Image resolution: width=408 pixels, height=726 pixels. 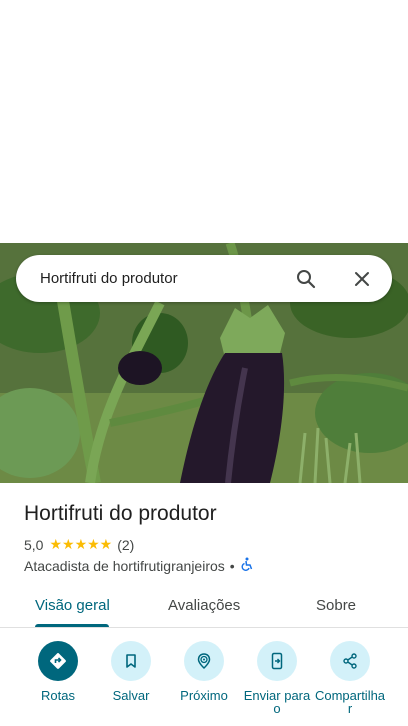 I want to click on directions-button: Rotas, so click(x=58, y=671).